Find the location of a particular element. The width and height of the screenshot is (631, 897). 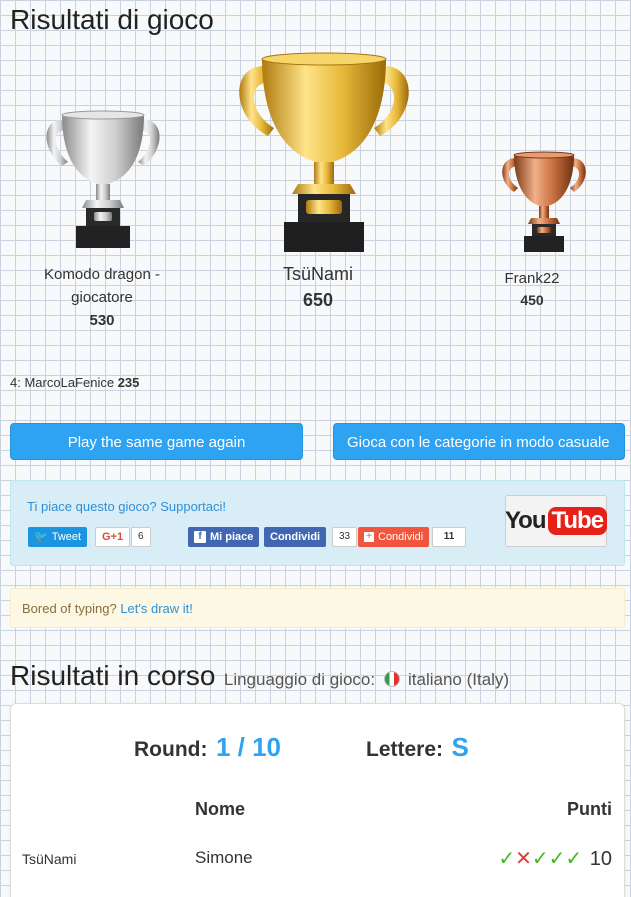

gplus-count: 6 is located at coordinates (141, 537).